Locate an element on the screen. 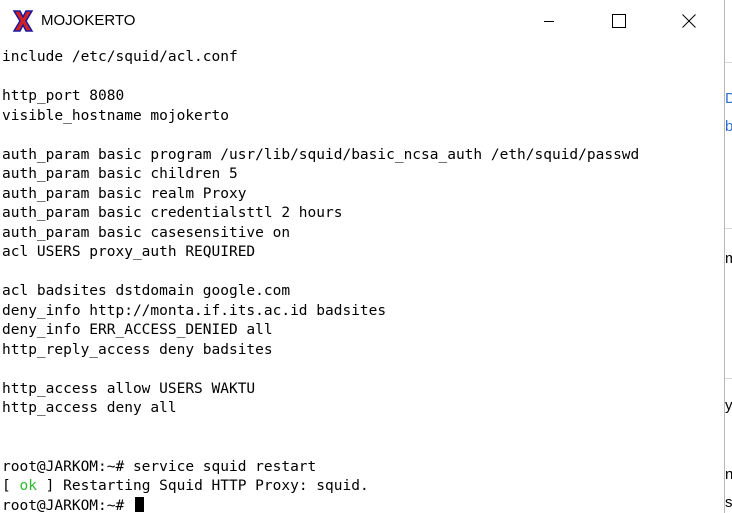 Image resolution: width=732 pixels, height=513 pixels. minimize-button is located at coordinates (549, 20).